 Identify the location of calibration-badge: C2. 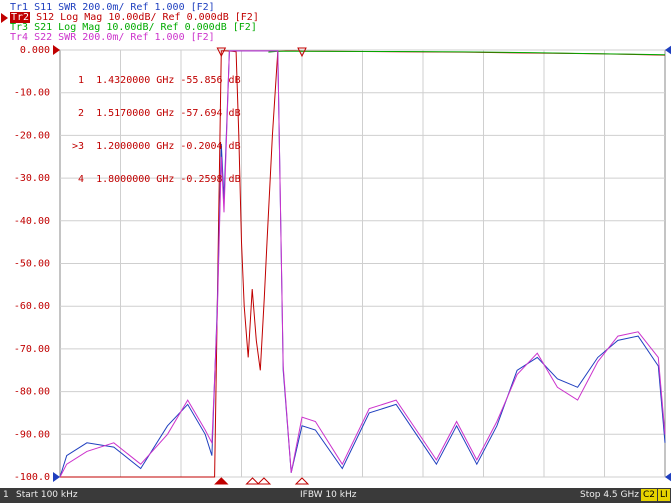
(649, 495).